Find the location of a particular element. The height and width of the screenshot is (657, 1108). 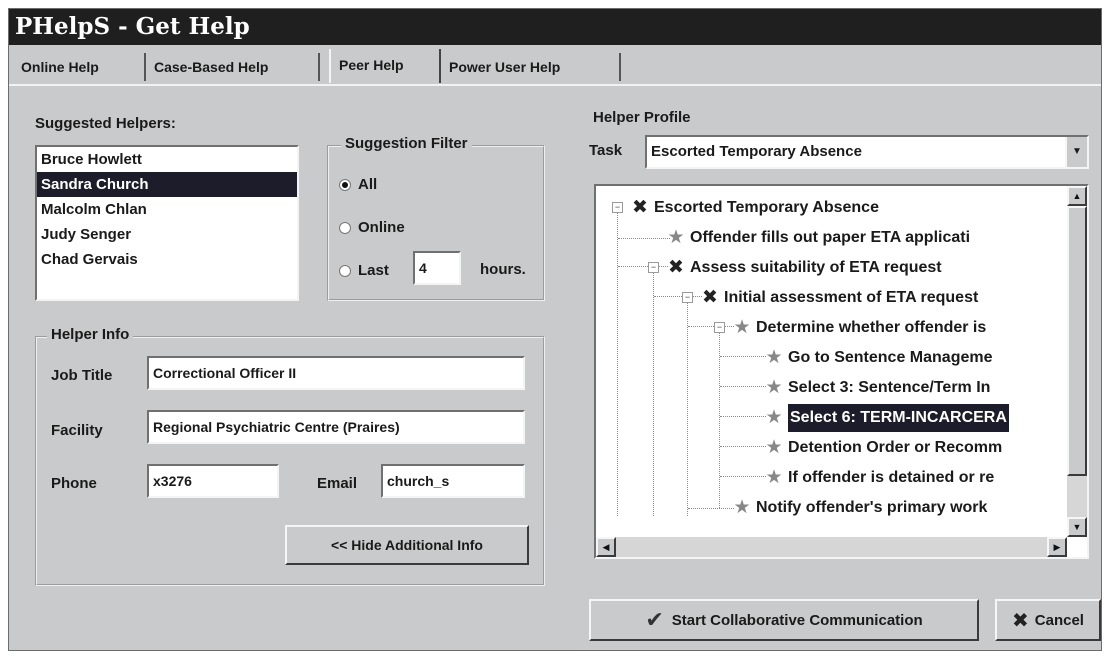

cancel-button: ✖ Cancel is located at coordinates (1048, 620).